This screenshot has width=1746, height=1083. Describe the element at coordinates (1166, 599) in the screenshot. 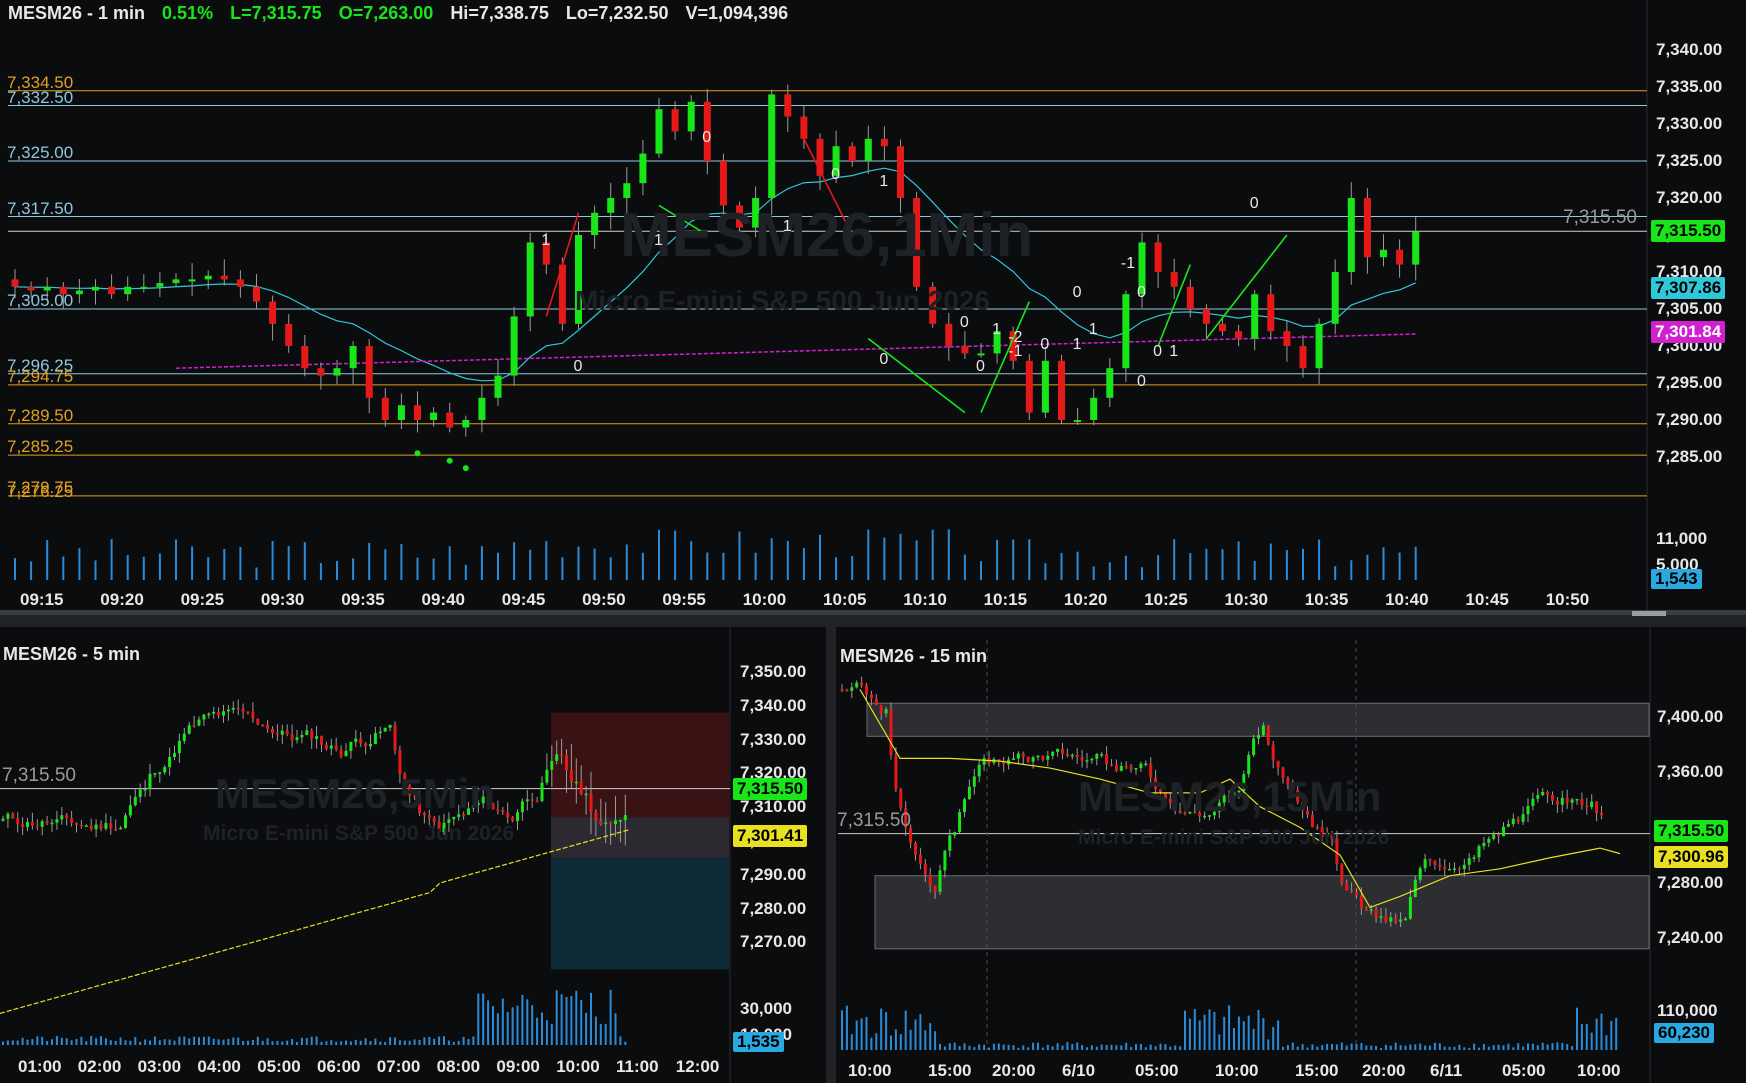

I see `top-xaxis-label: 10:25` at that location.